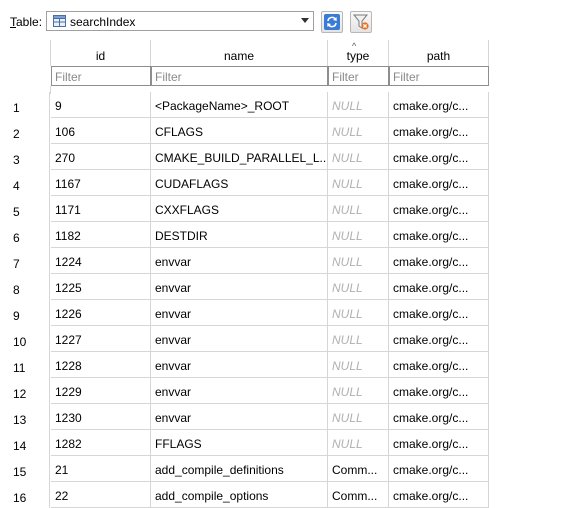 This screenshot has height=508, width=572. Describe the element at coordinates (101, 365) in the screenshot. I see `cell-id: 1228` at that location.